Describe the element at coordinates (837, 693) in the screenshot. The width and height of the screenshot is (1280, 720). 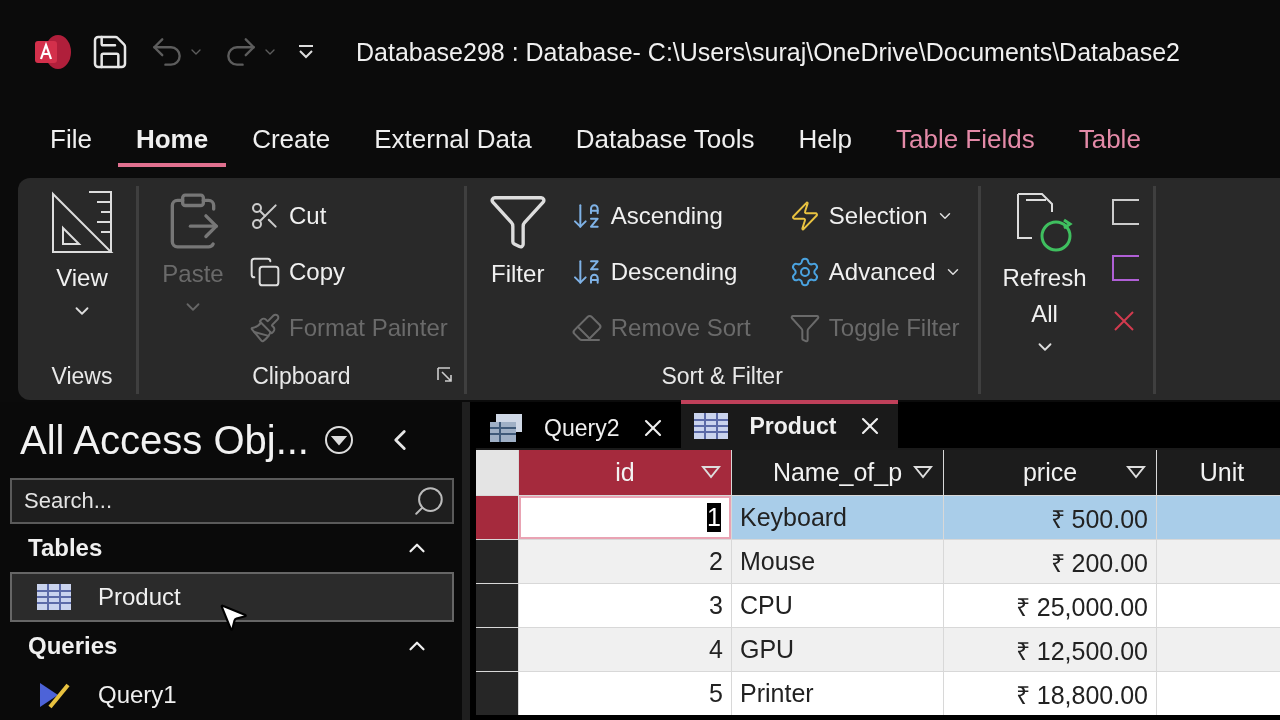
I see `table-cell: Printer` at that location.